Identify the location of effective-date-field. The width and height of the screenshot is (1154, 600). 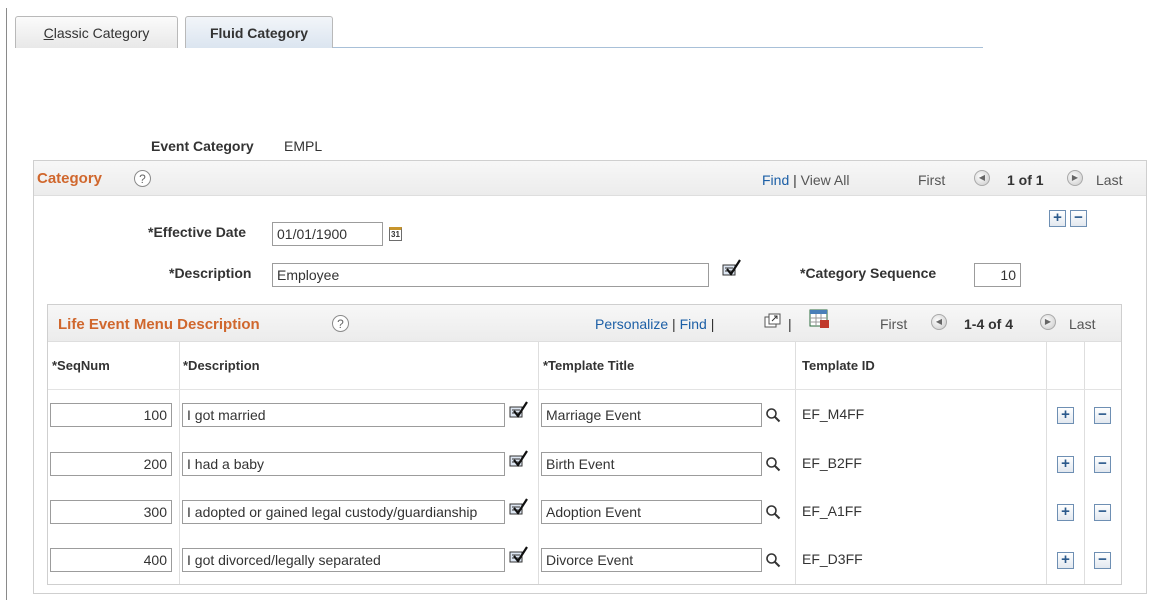
(327, 234).